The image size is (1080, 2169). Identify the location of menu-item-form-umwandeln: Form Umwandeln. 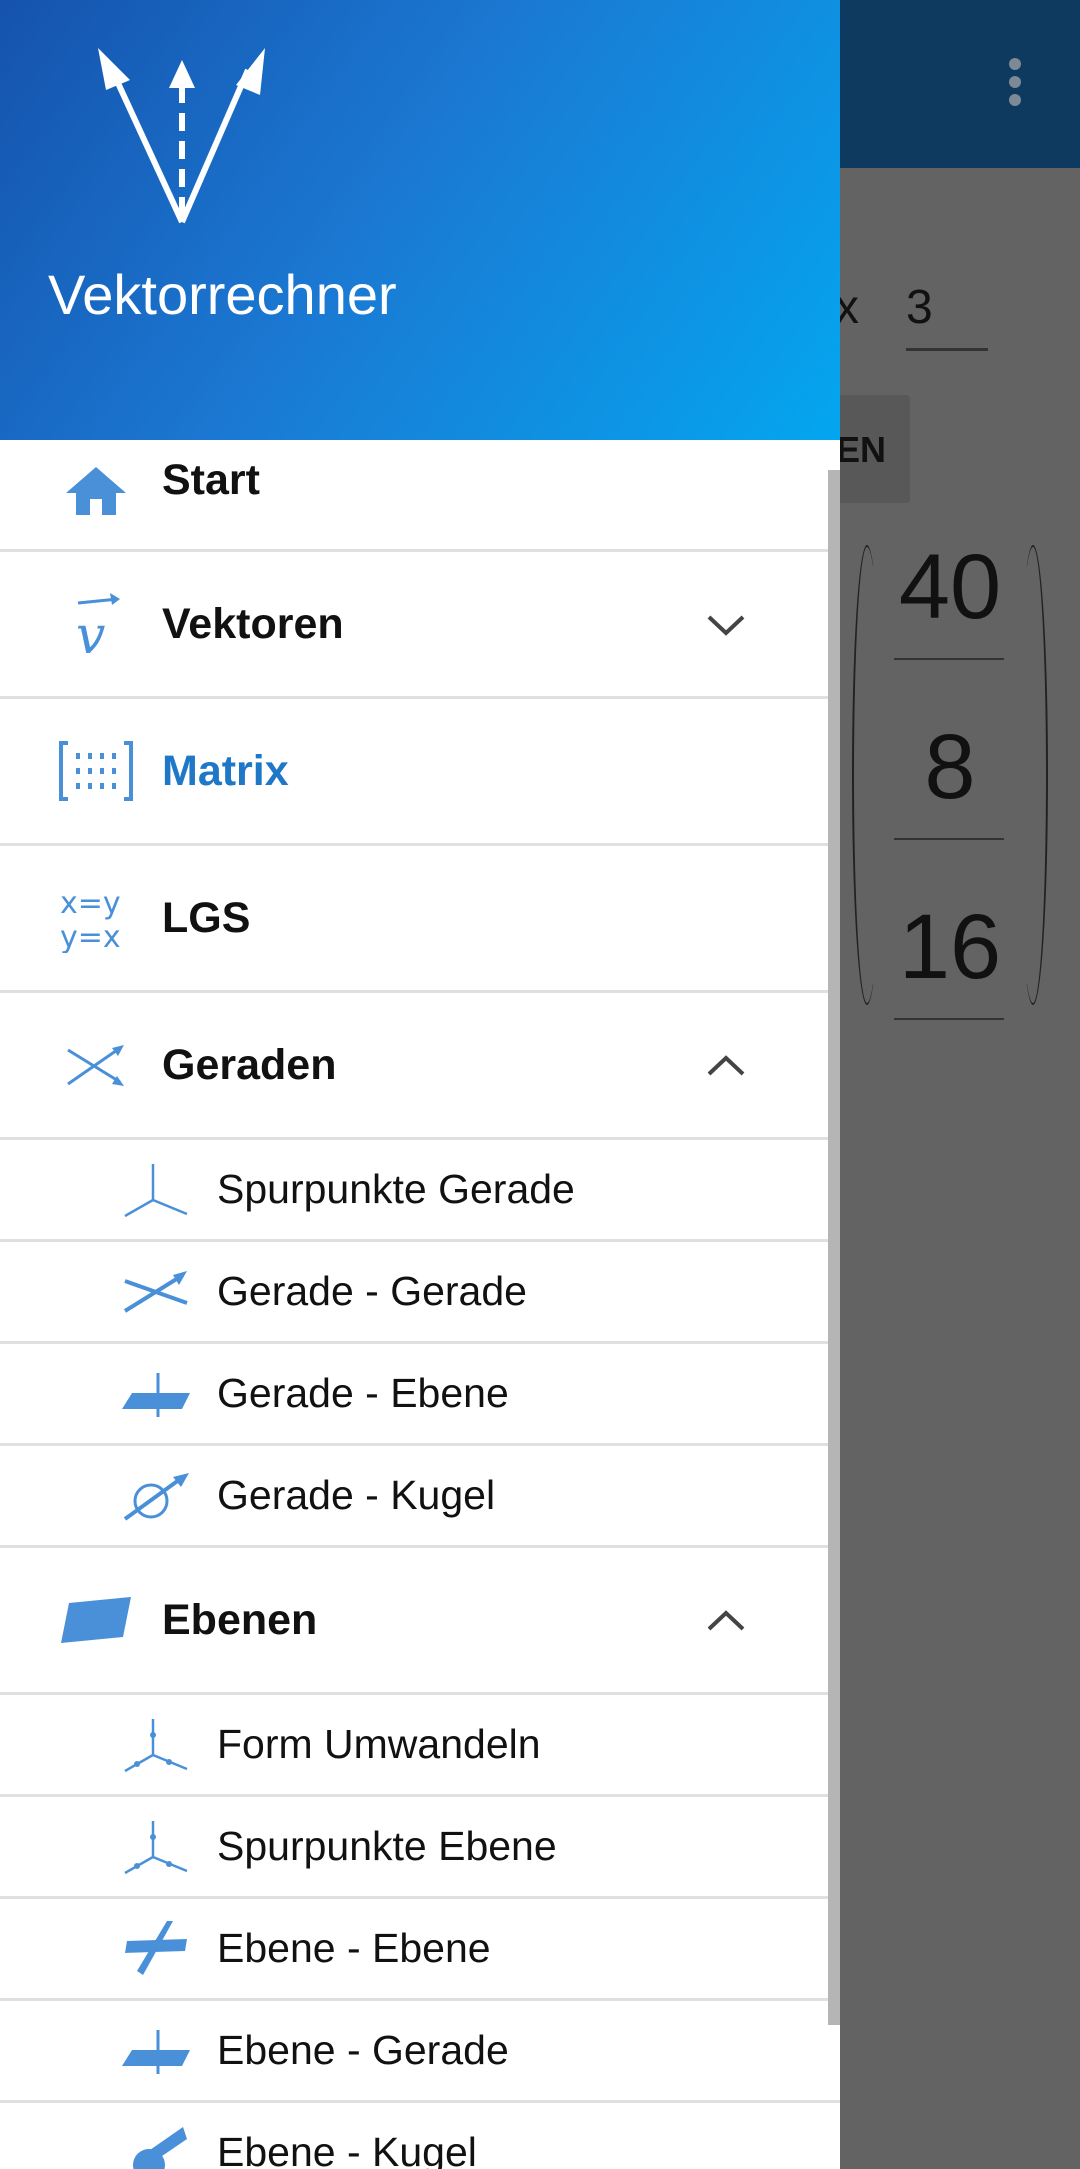
(420, 1746).